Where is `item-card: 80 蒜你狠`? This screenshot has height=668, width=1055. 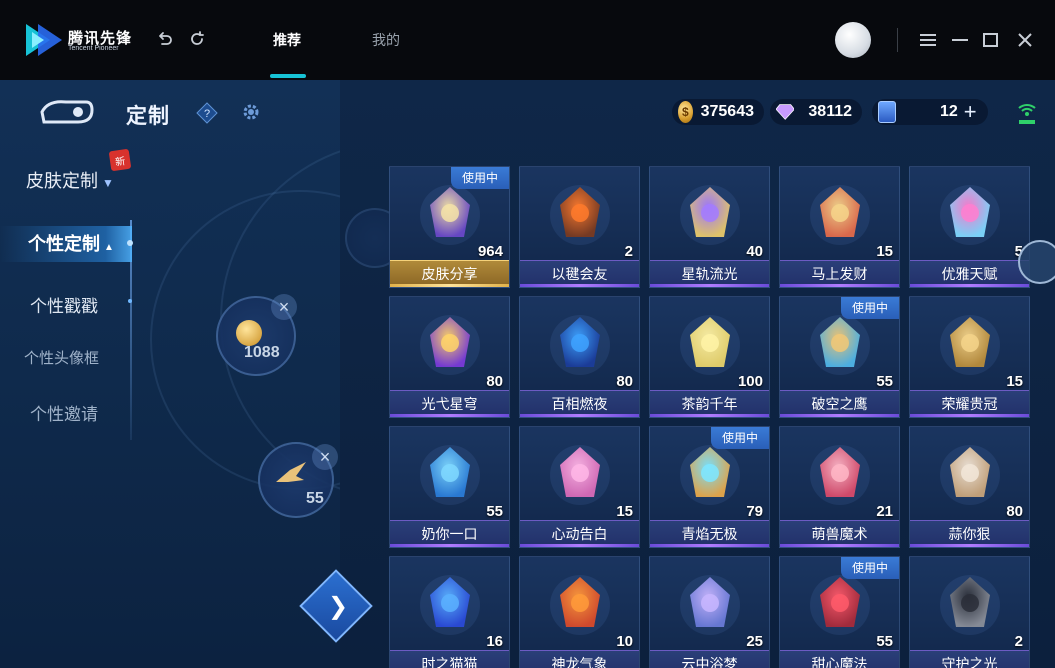
item-card: 80 蒜你狠 is located at coordinates (969, 487).